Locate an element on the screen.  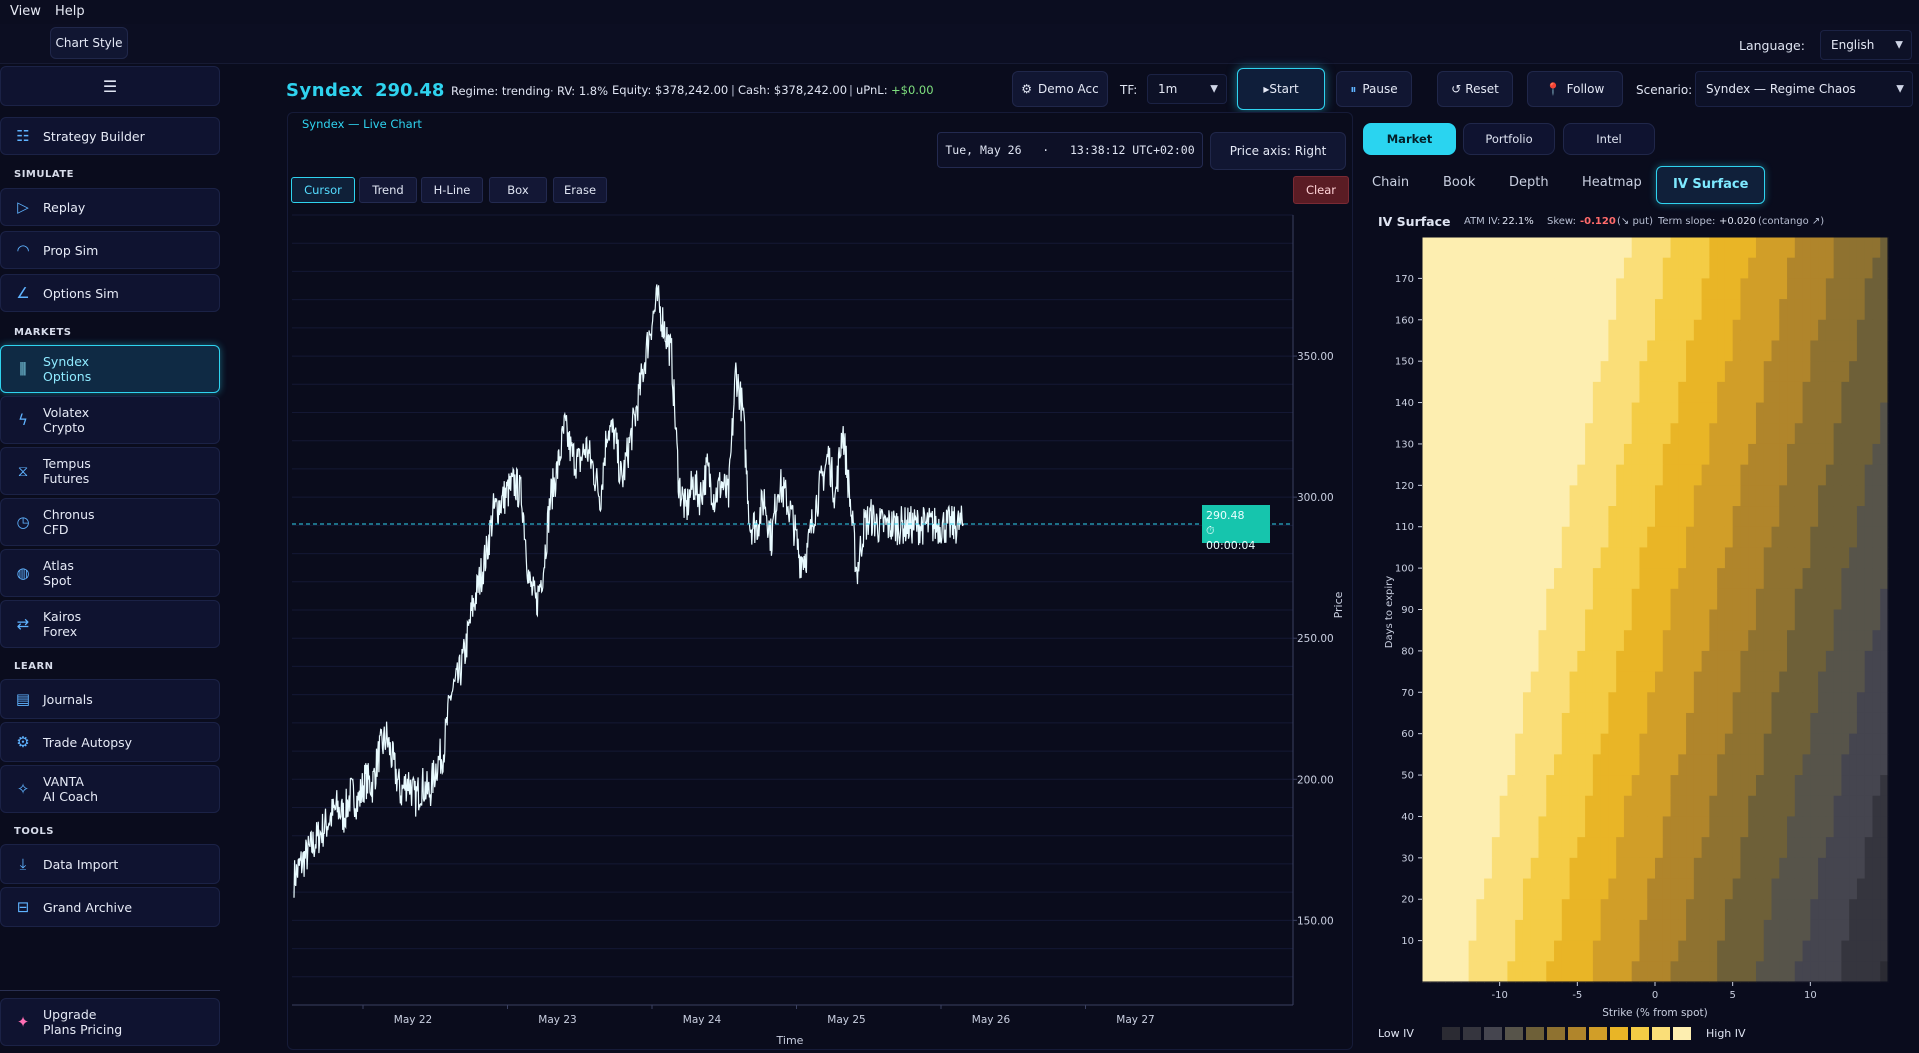
start-button: ▸Start is located at coordinates (1281, 89).